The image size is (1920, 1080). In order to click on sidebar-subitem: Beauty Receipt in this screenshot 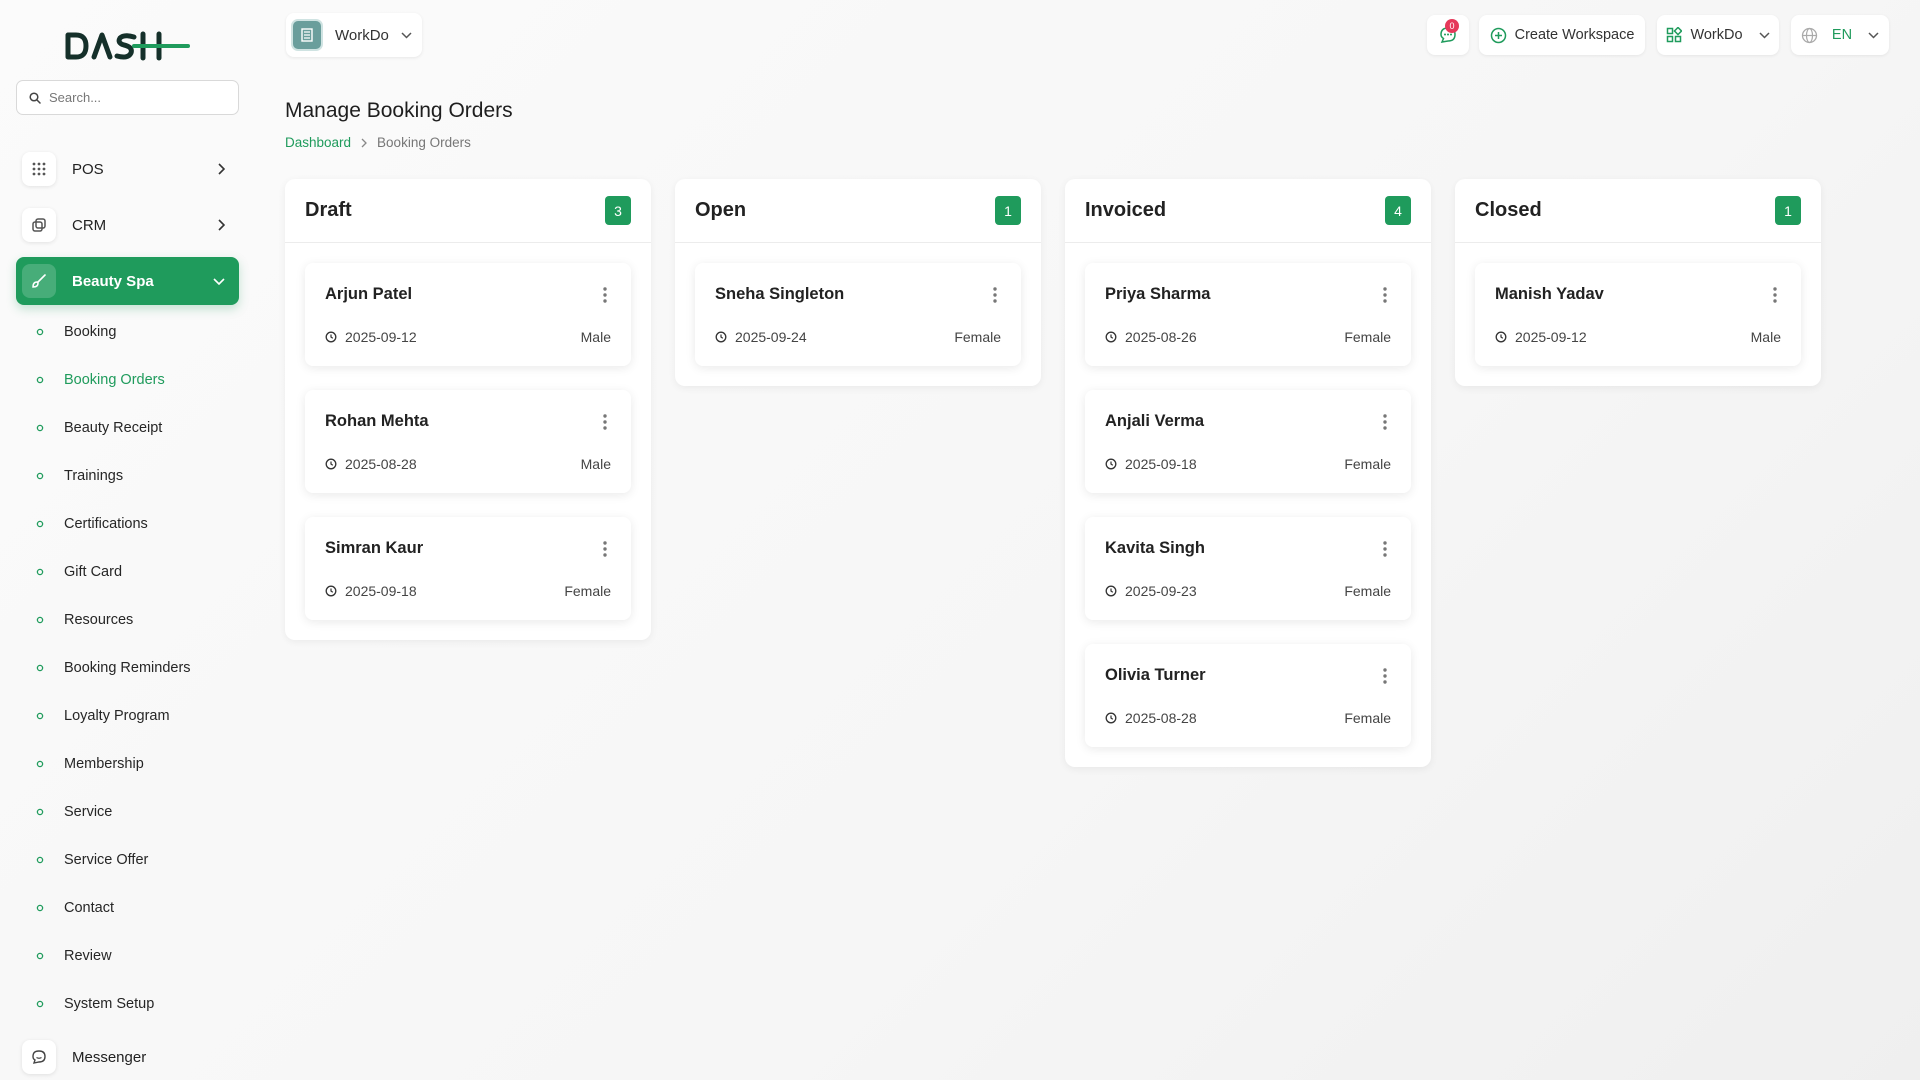, I will do `click(99, 428)`.